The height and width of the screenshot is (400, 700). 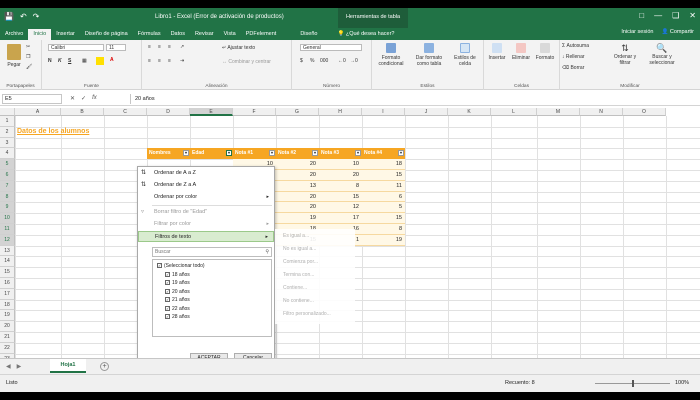 I want to click on table-cell: 19, so click(x=297, y=218).